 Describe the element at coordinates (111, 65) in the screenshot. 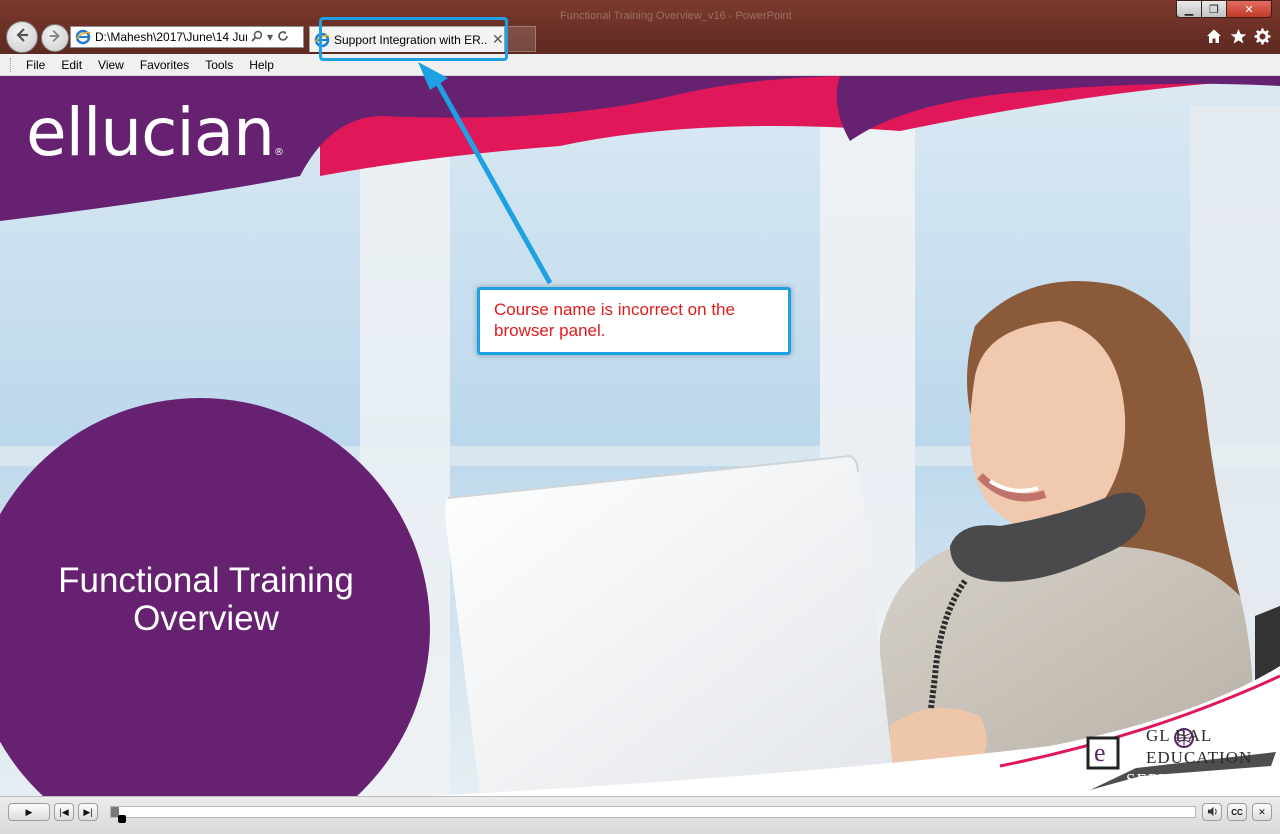

I see `menu-view: View` at that location.